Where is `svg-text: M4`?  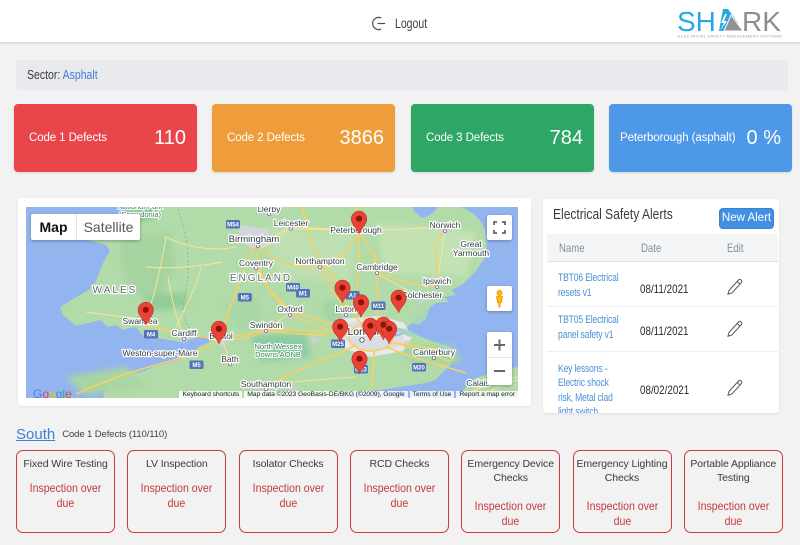 svg-text: M4 is located at coordinates (151, 336).